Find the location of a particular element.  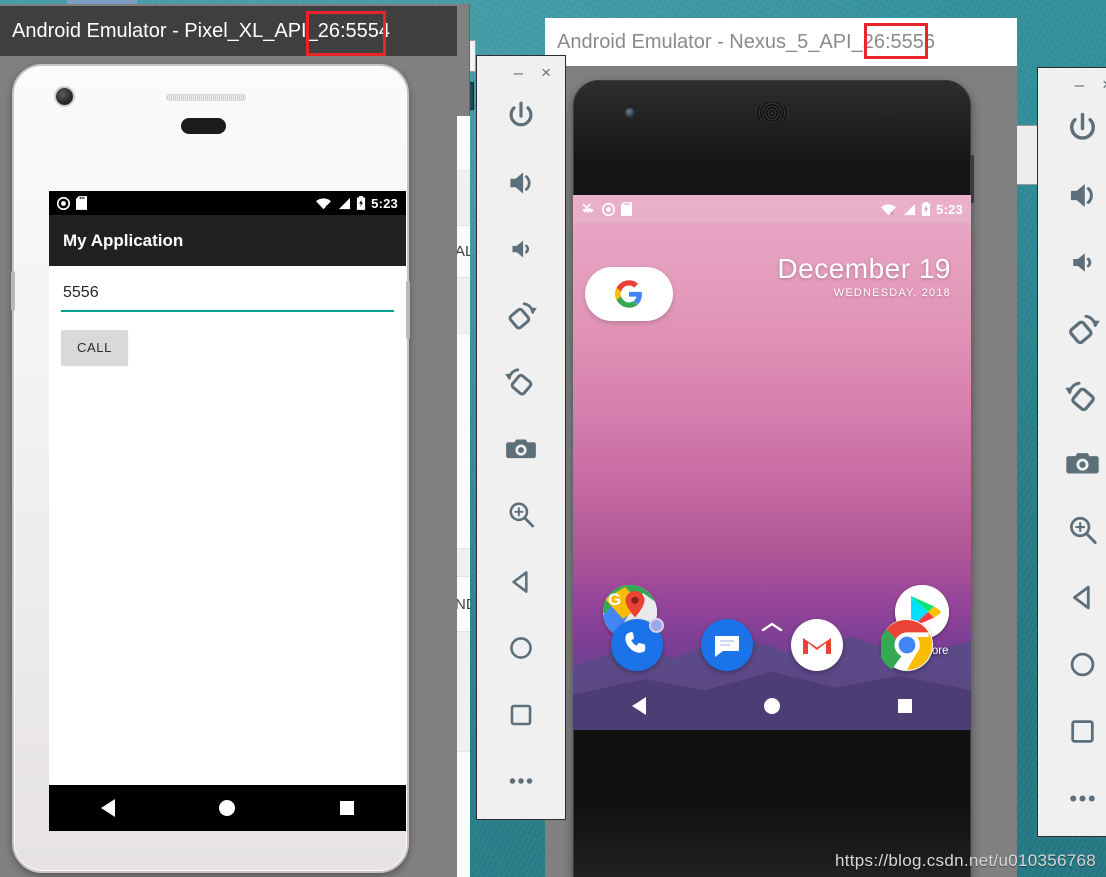

chrome-icon is located at coordinates (905, 645).